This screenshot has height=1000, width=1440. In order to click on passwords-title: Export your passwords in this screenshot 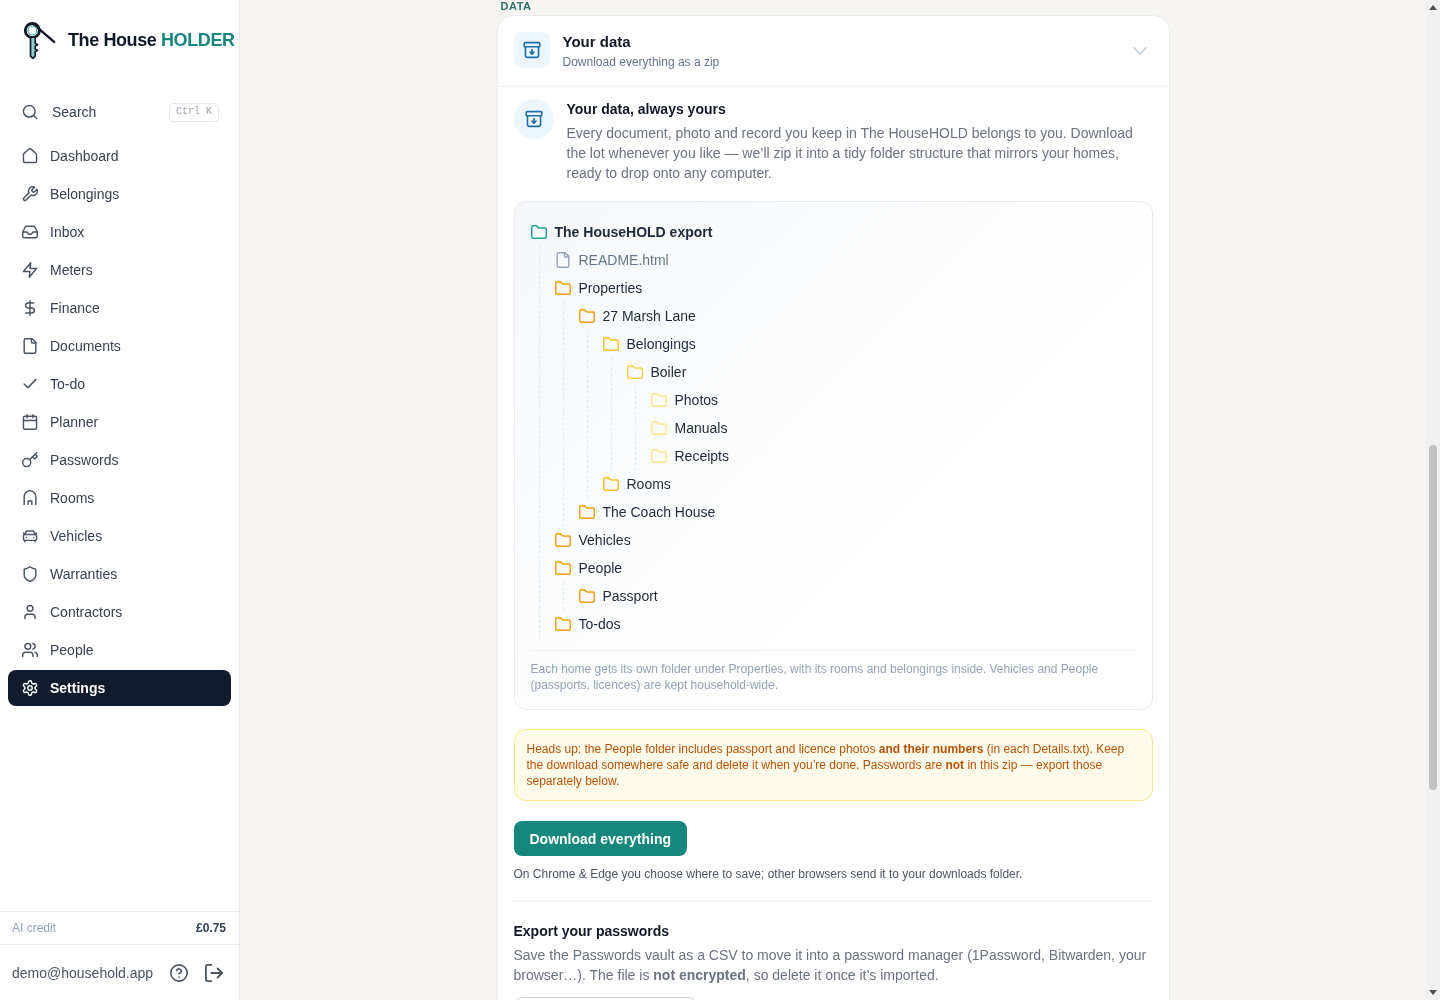, I will do `click(592, 931)`.